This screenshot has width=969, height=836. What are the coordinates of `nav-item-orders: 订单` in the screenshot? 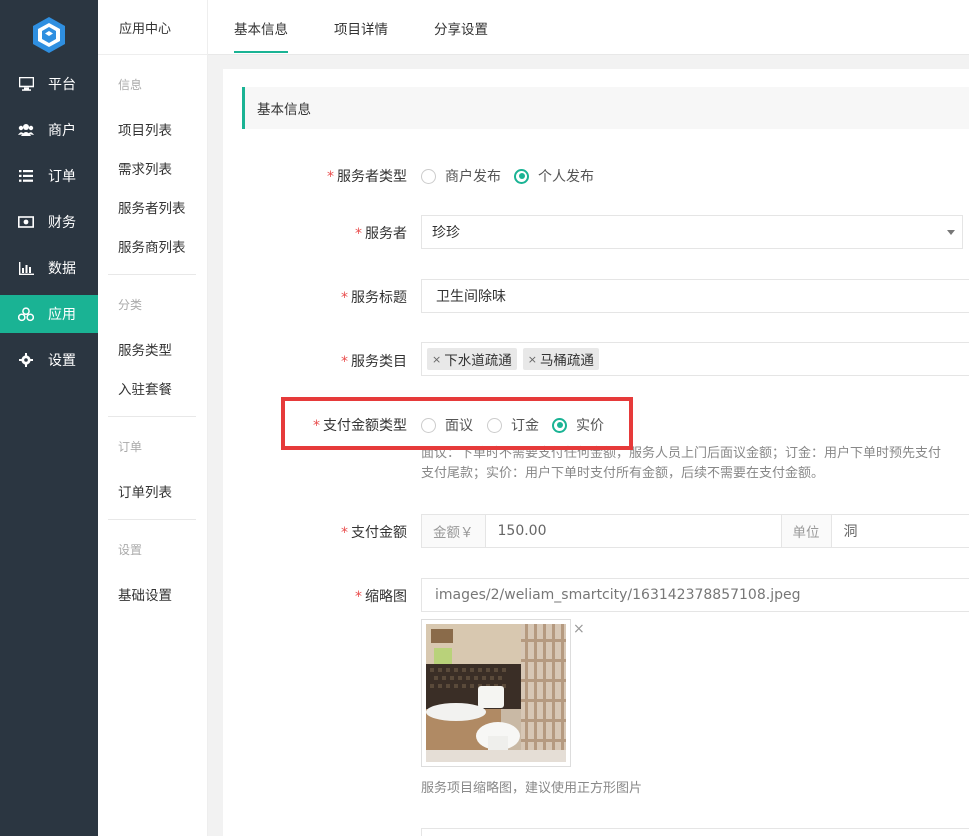 It's located at (49, 176).